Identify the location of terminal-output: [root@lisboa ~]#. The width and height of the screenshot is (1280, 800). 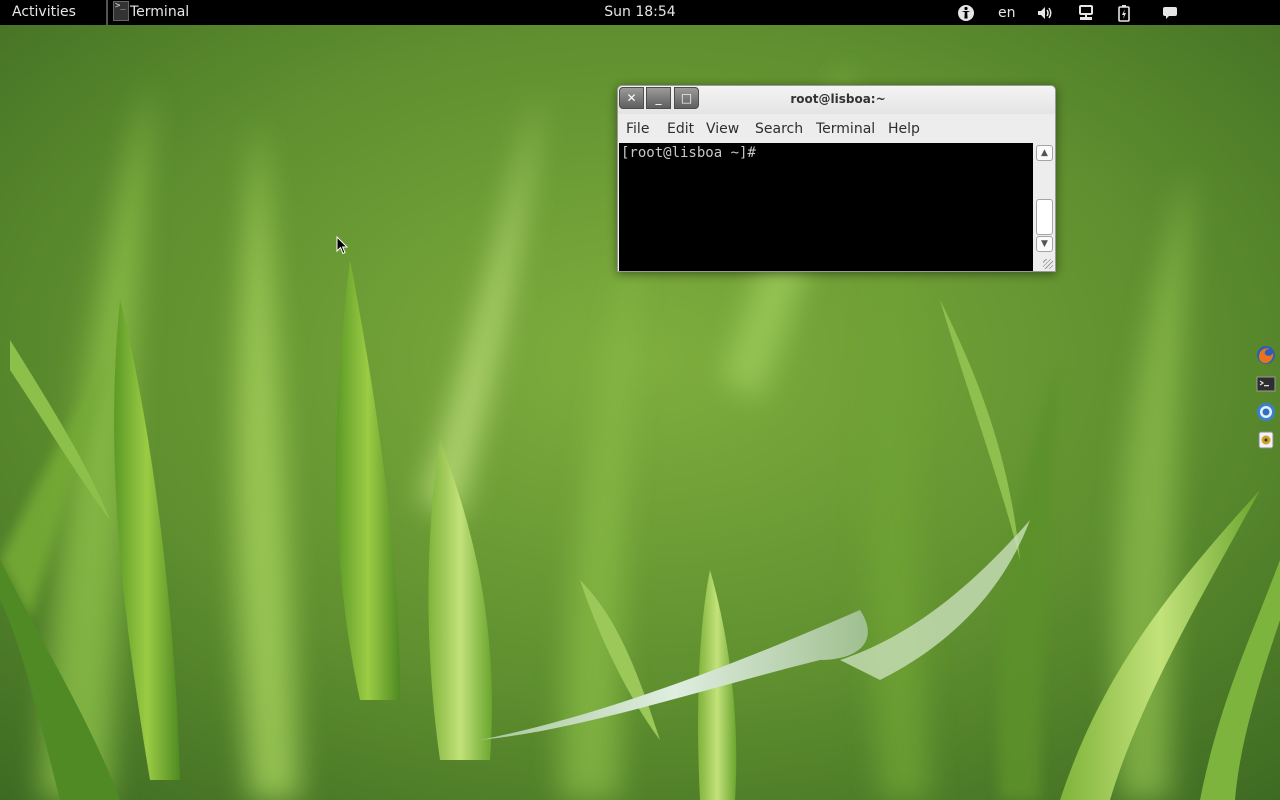
(826, 207).